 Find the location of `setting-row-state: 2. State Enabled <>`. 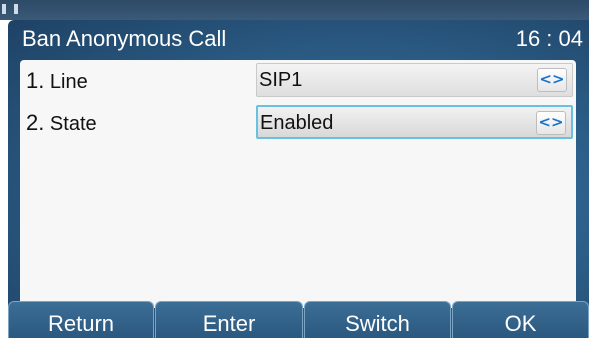

setting-row-state: 2. State Enabled <> is located at coordinates (298, 122).